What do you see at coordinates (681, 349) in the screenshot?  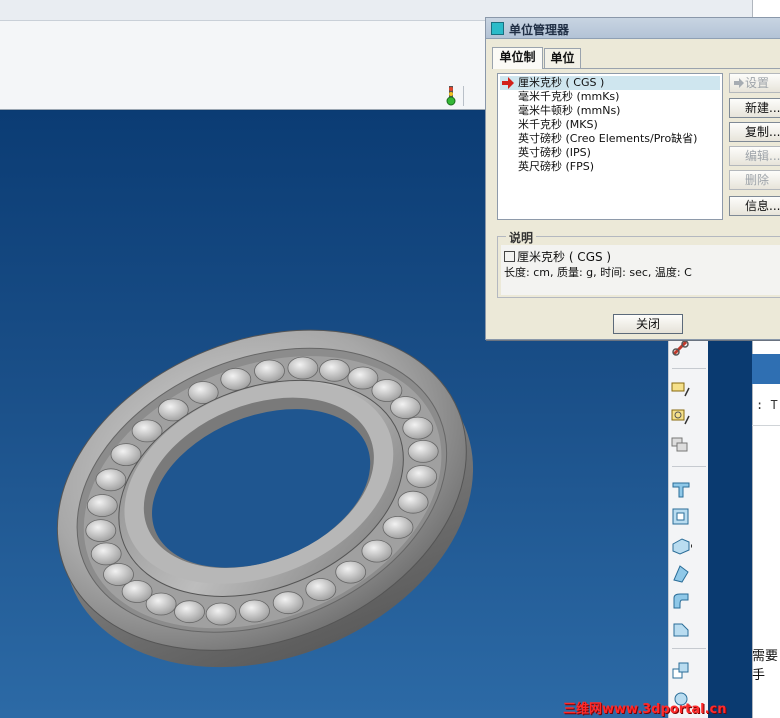 I see `link-icon` at bounding box center [681, 349].